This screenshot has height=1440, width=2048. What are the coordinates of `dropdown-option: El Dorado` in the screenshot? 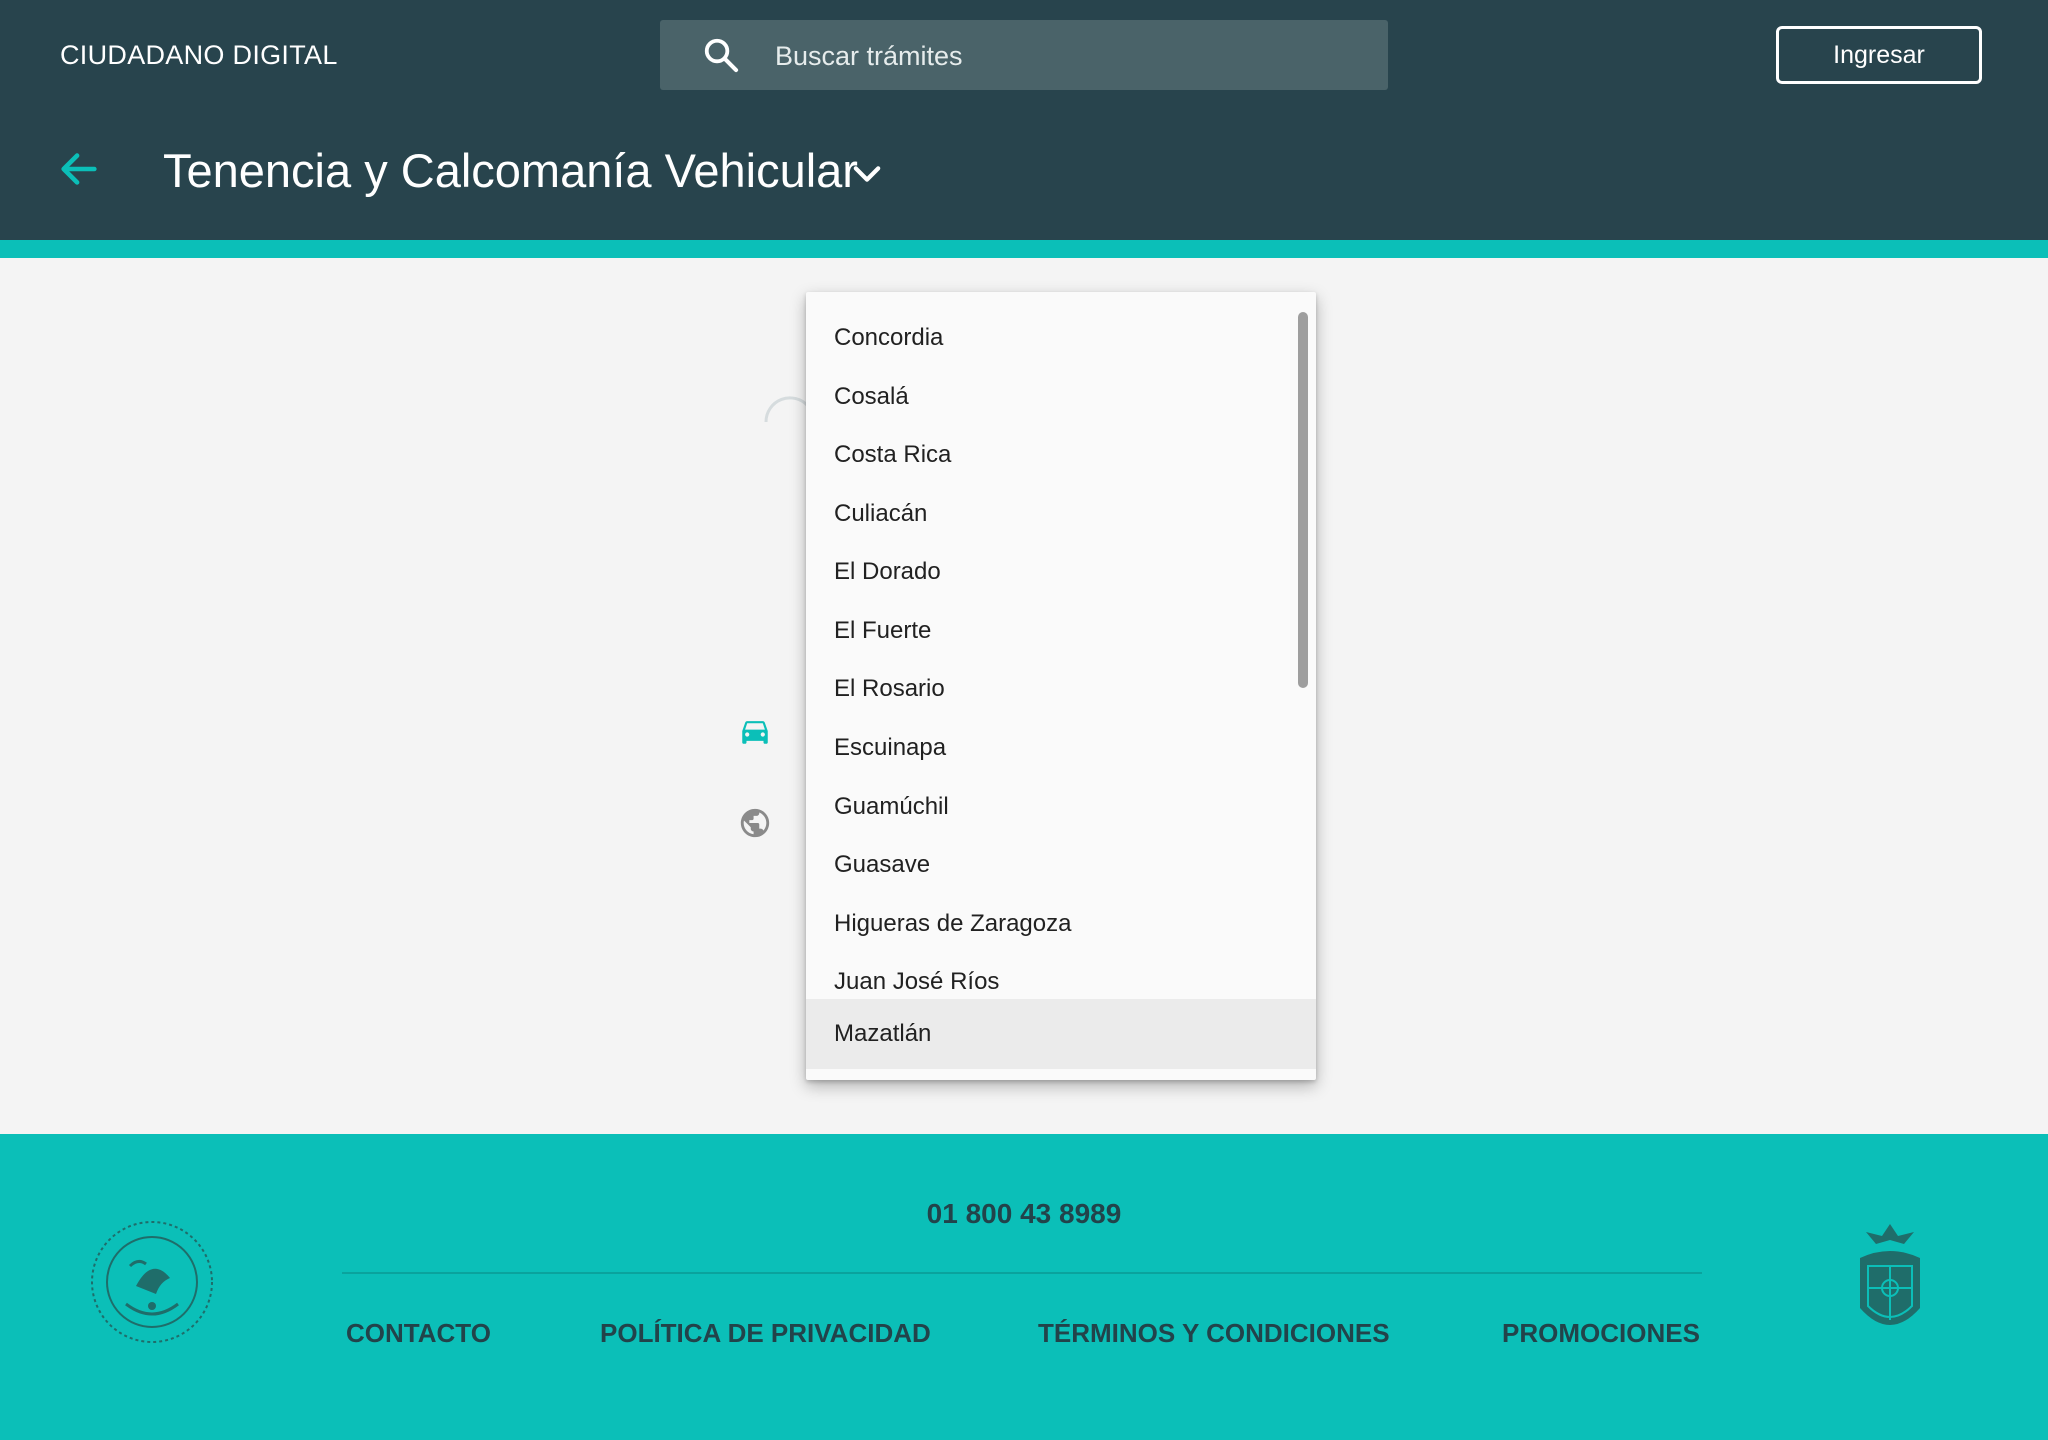 It's located at (1061, 572).